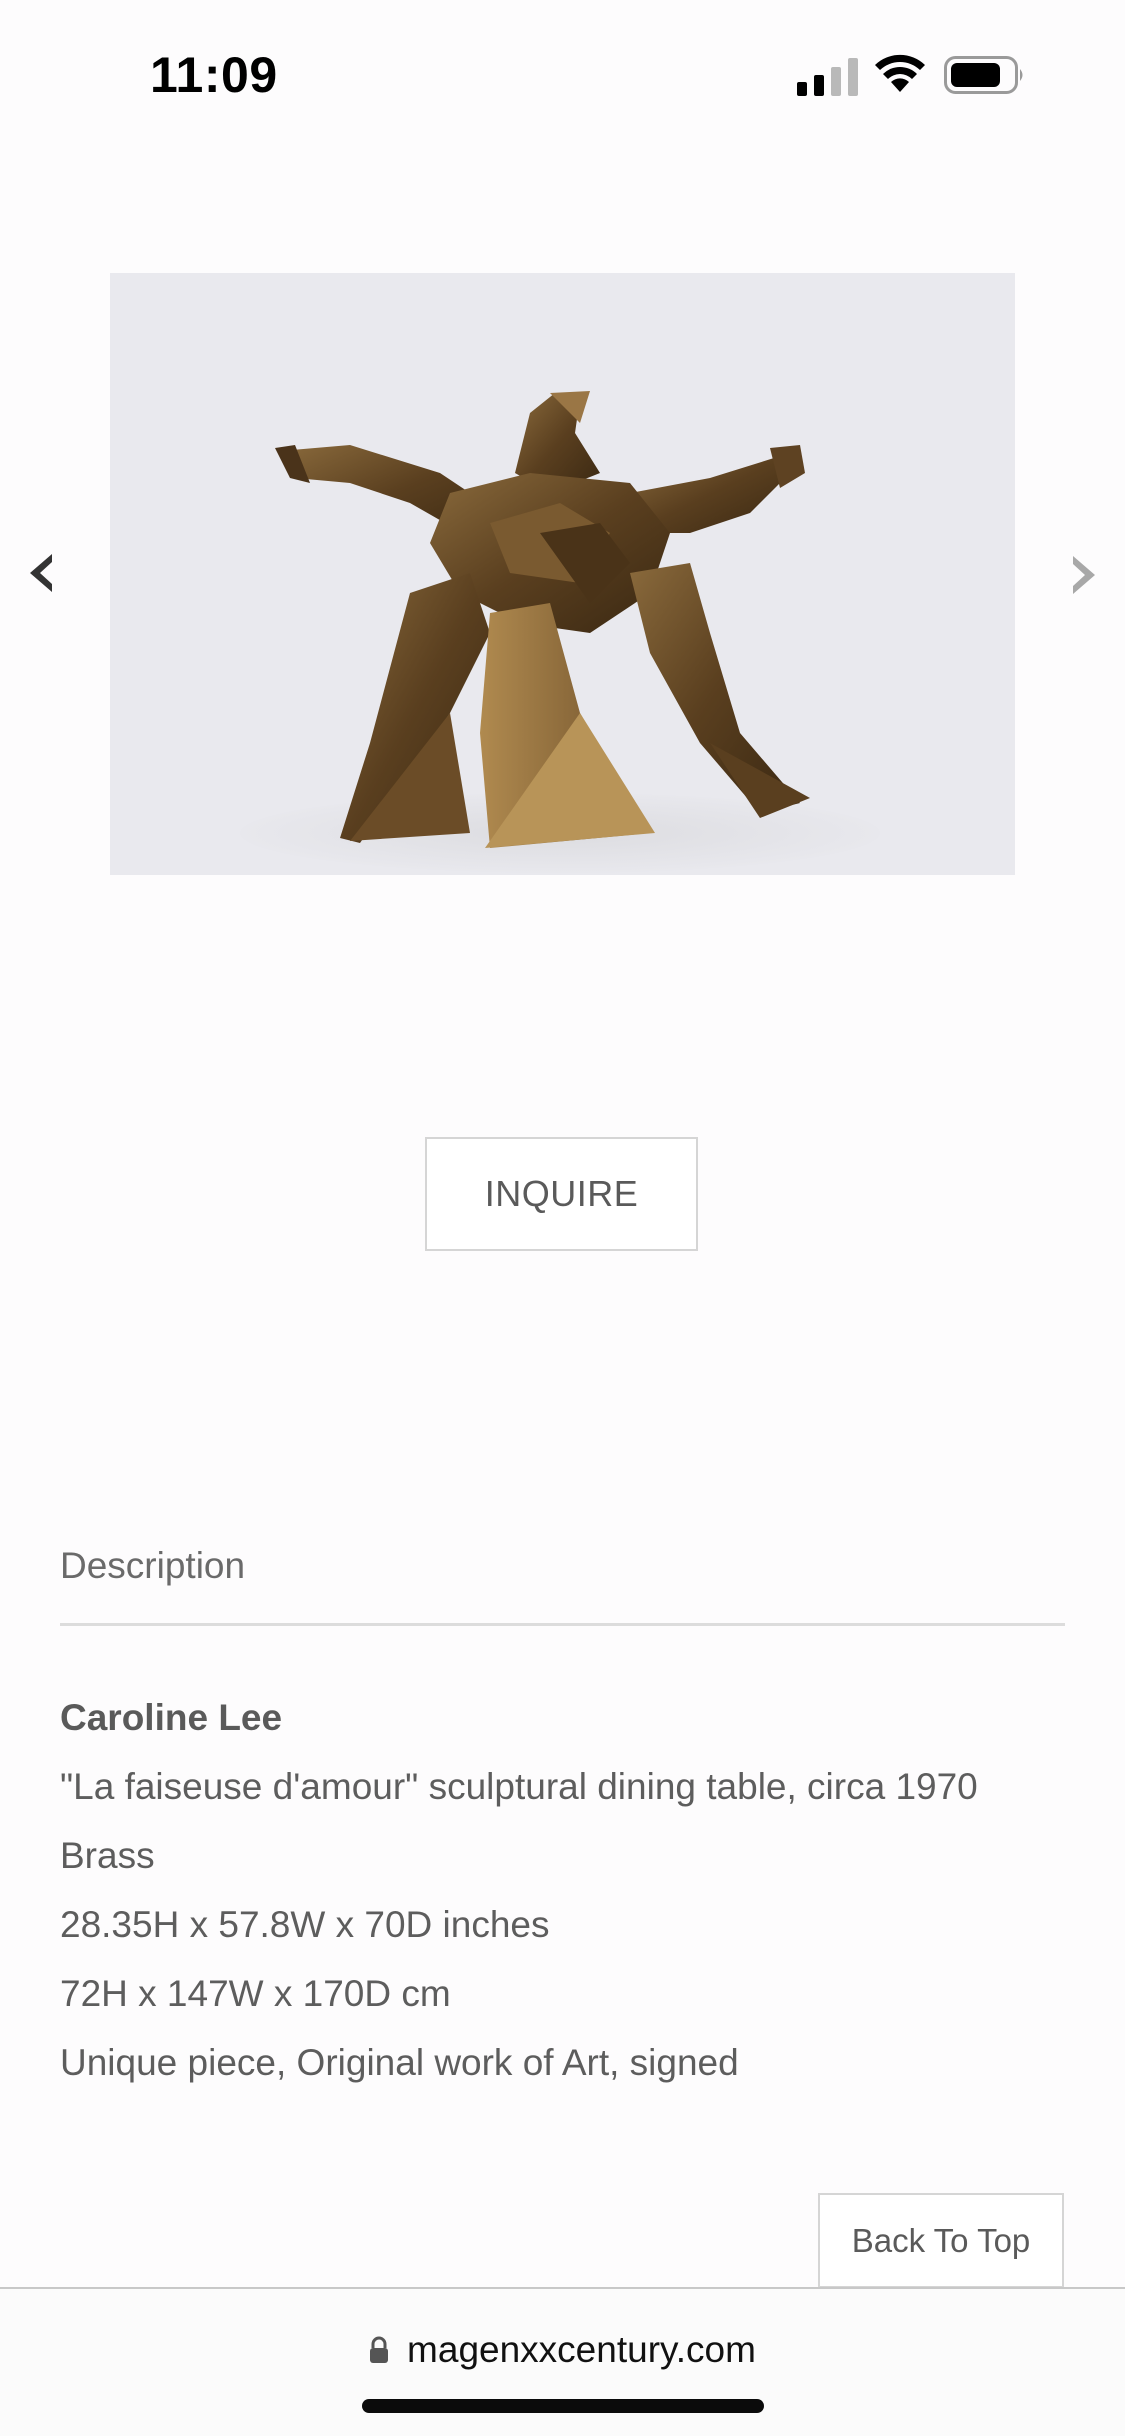 The height and width of the screenshot is (2436, 1125). I want to click on description-heading: Description, so click(153, 1565).